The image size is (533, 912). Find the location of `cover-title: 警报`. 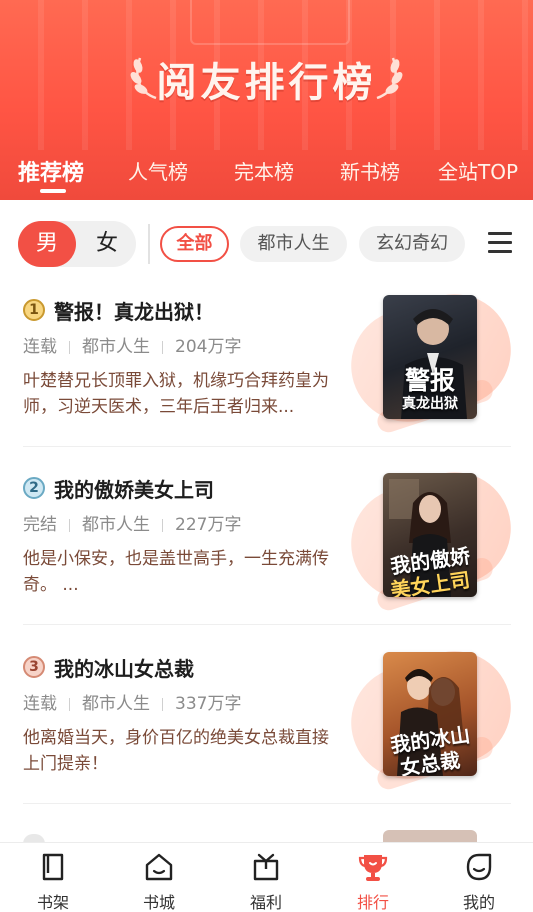

cover-title: 警报 is located at coordinates (429, 380).